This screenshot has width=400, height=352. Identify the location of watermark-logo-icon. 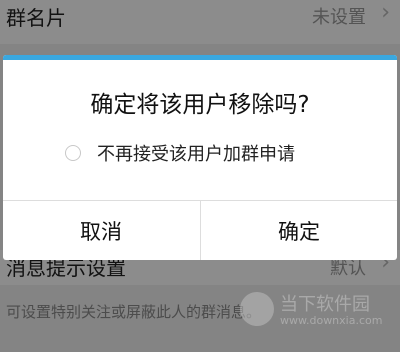
(257, 309).